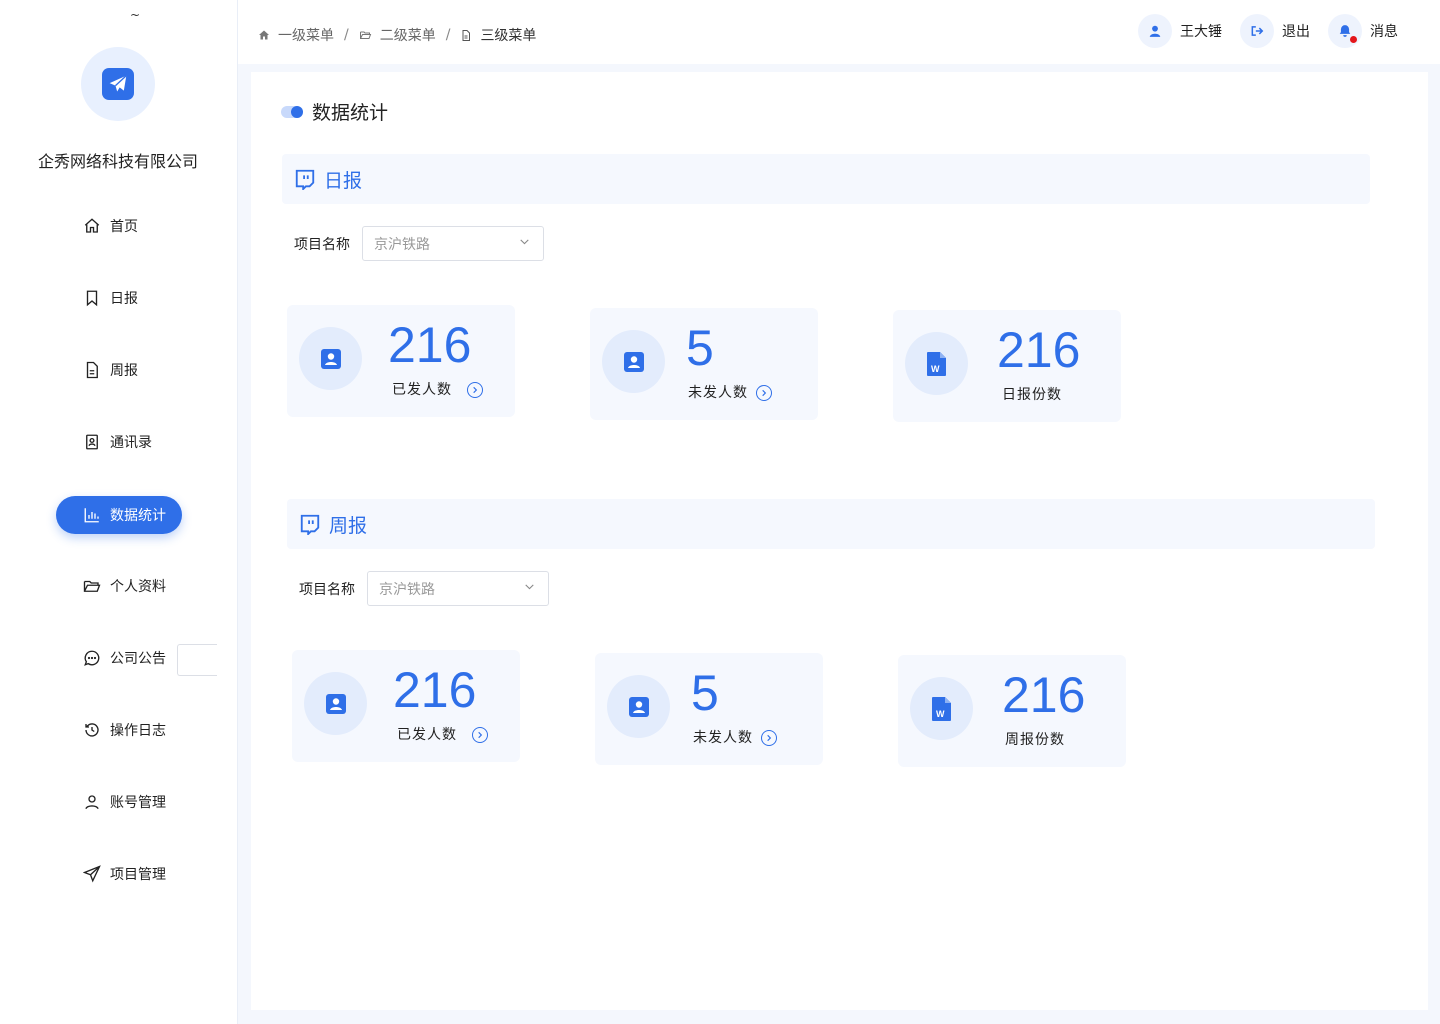  I want to click on sidebar-item-notice: 公司公告, so click(119, 658).